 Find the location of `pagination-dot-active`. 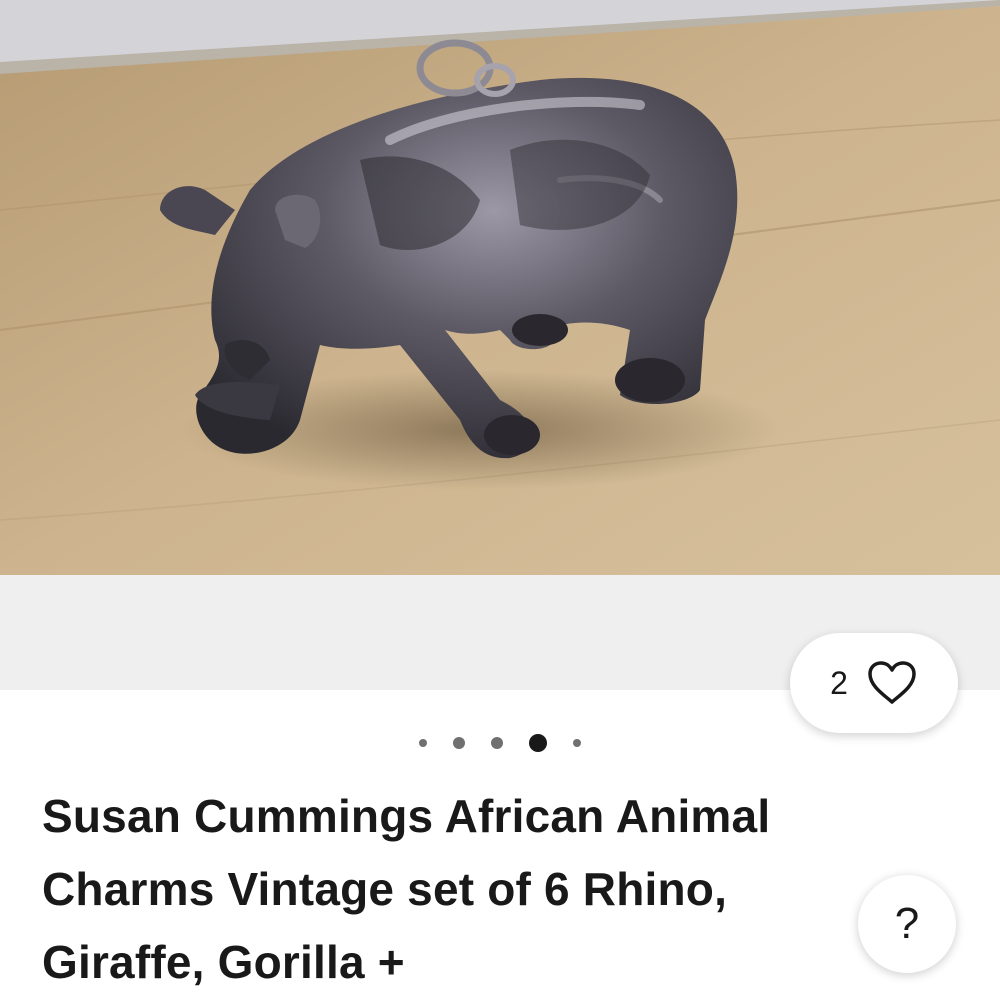

pagination-dot-active is located at coordinates (538, 743).